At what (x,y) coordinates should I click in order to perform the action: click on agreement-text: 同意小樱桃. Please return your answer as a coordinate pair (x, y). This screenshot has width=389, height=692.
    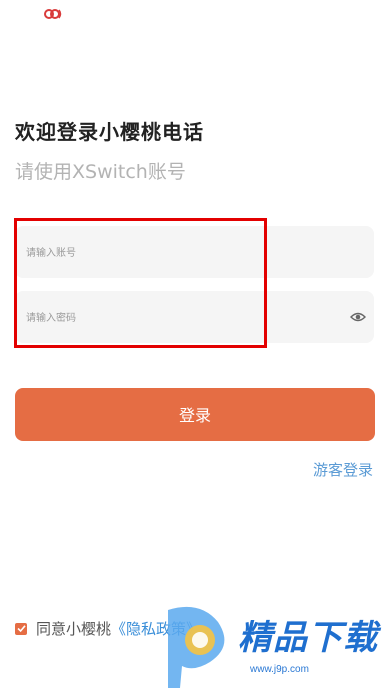
    Looking at the image, I should click on (74, 629).